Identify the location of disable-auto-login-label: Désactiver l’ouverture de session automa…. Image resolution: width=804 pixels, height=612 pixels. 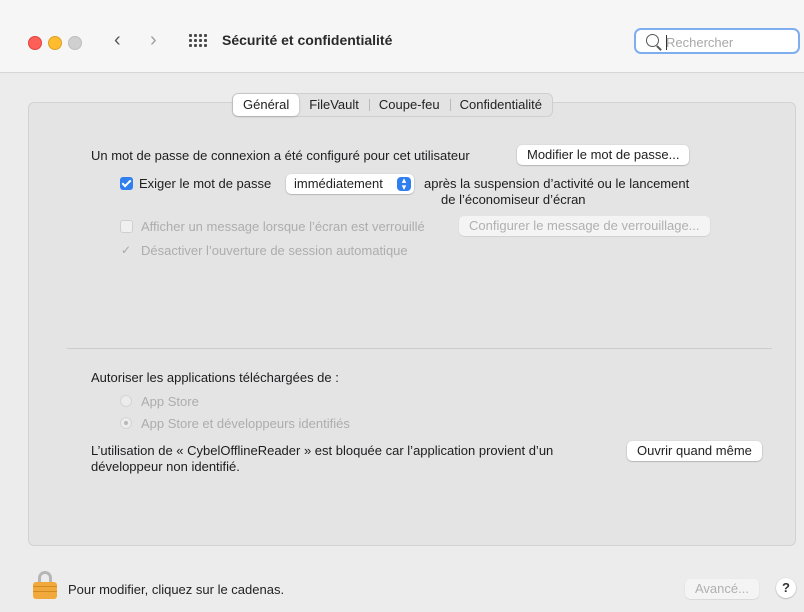
(274, 250).